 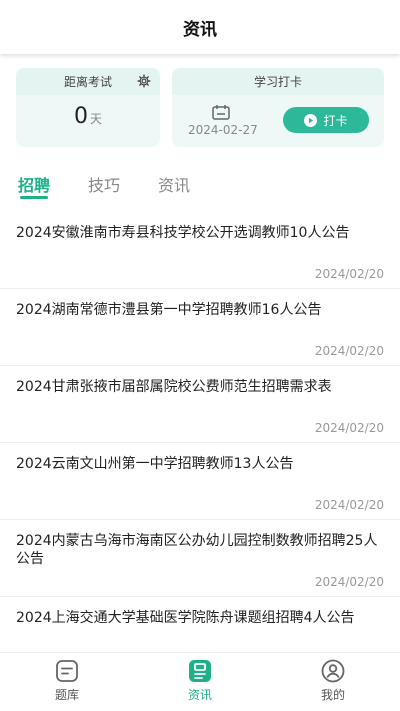 I want to click on tabbar-item-question-bank: 题库, so click(x=67, y=681).